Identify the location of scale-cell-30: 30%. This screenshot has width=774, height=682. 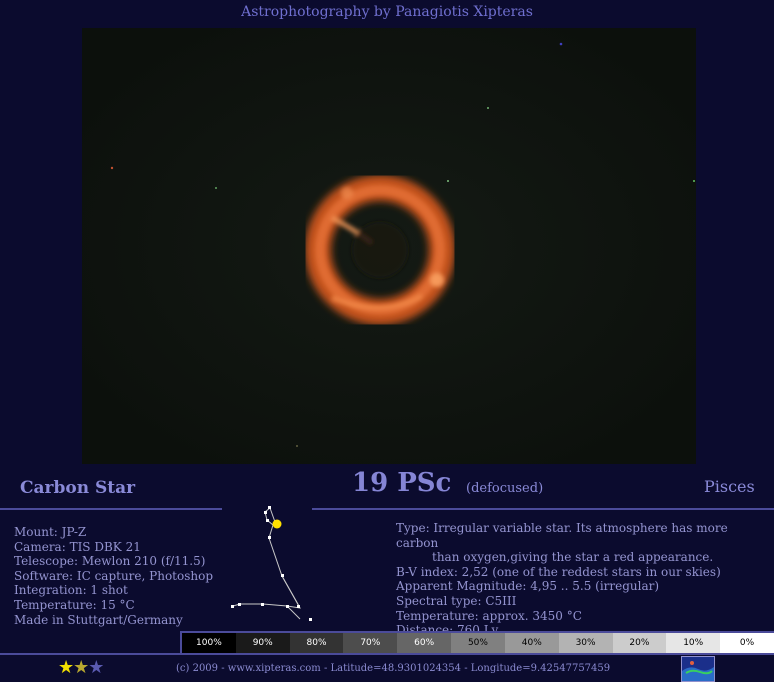
(585, 643).